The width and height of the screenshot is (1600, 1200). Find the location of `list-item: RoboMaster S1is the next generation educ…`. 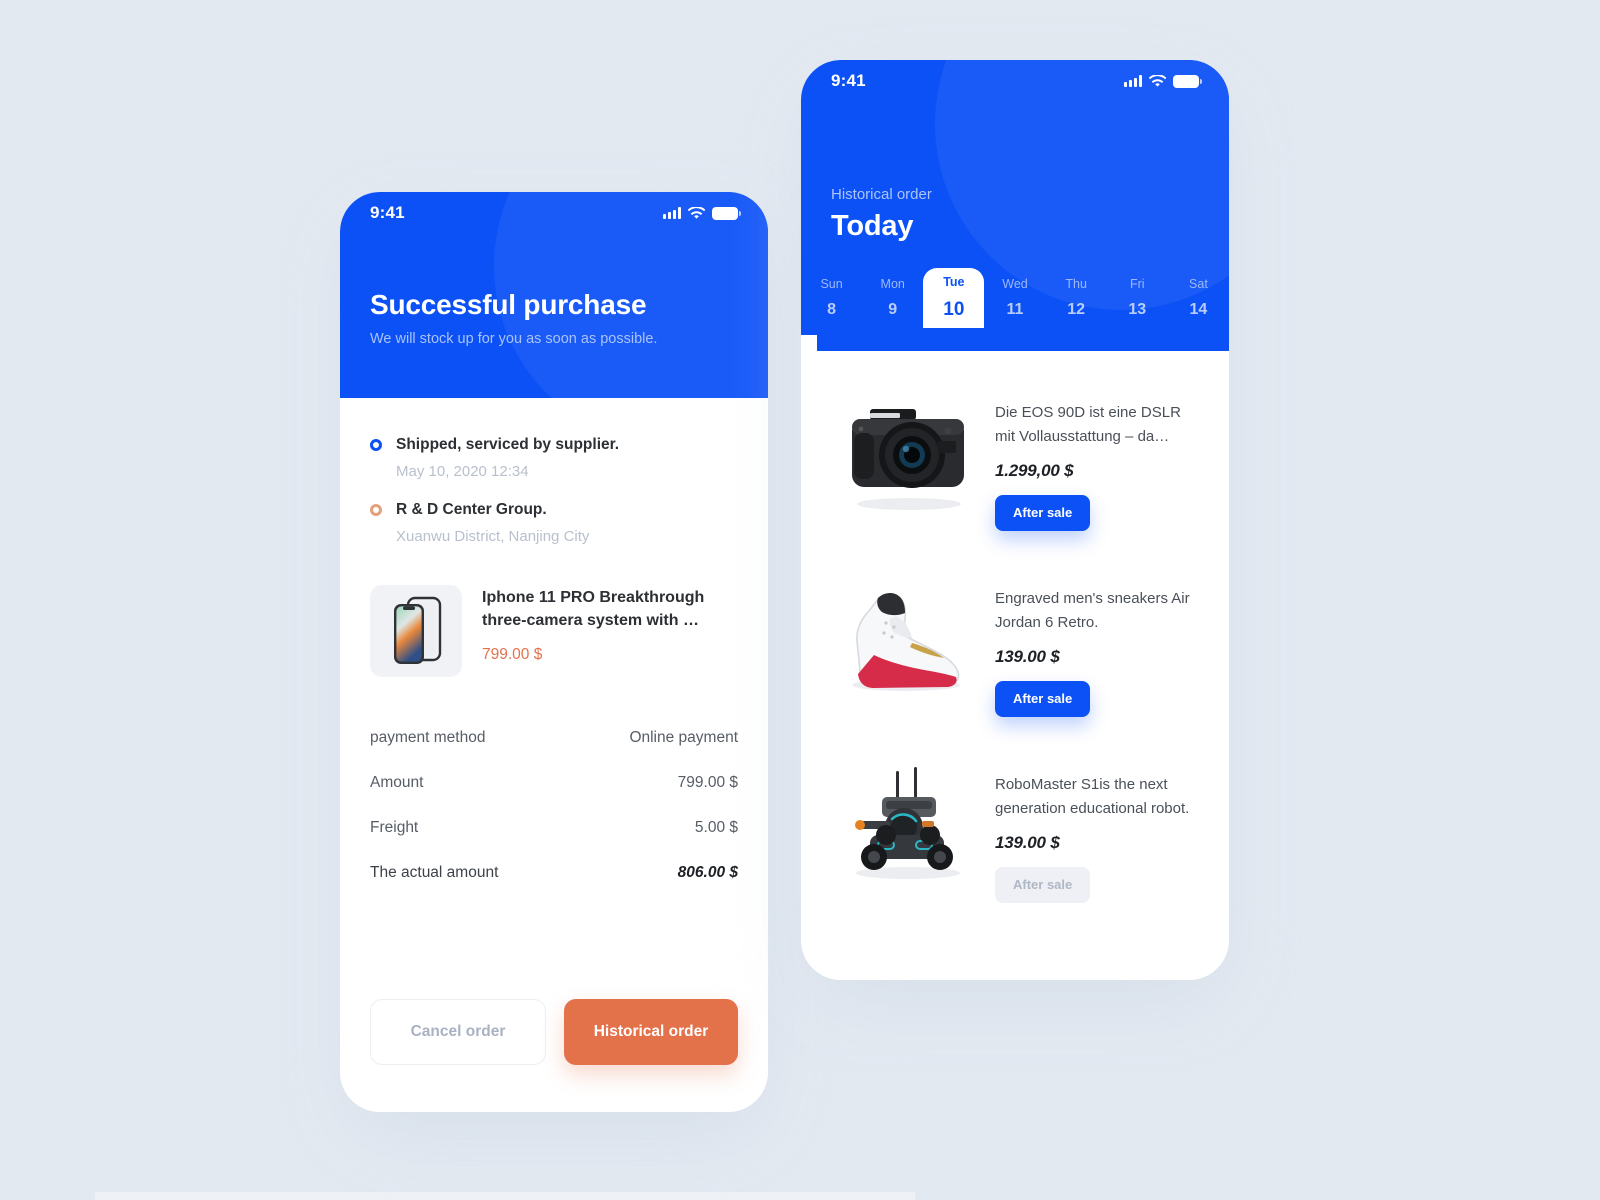

list-item: RoboMaster S1is the next generation educ… is located at coordinates (1015, 838).